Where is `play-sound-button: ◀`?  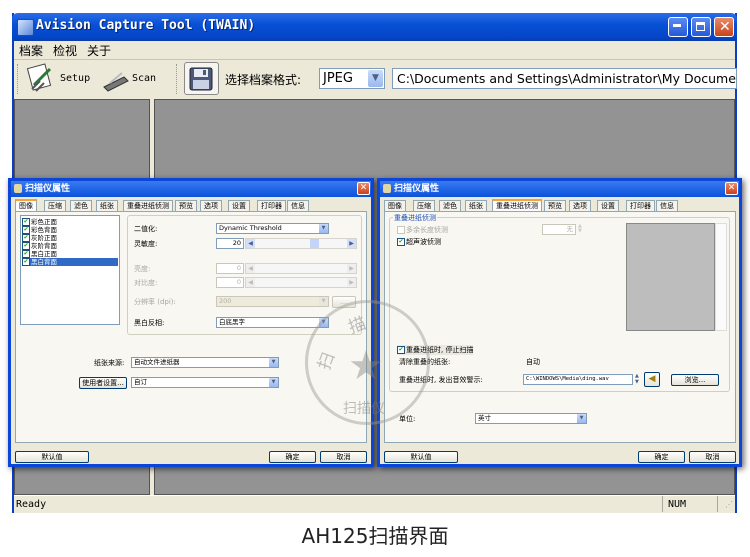
play-sound-button: ◀ is located at coordinates (652, 379).